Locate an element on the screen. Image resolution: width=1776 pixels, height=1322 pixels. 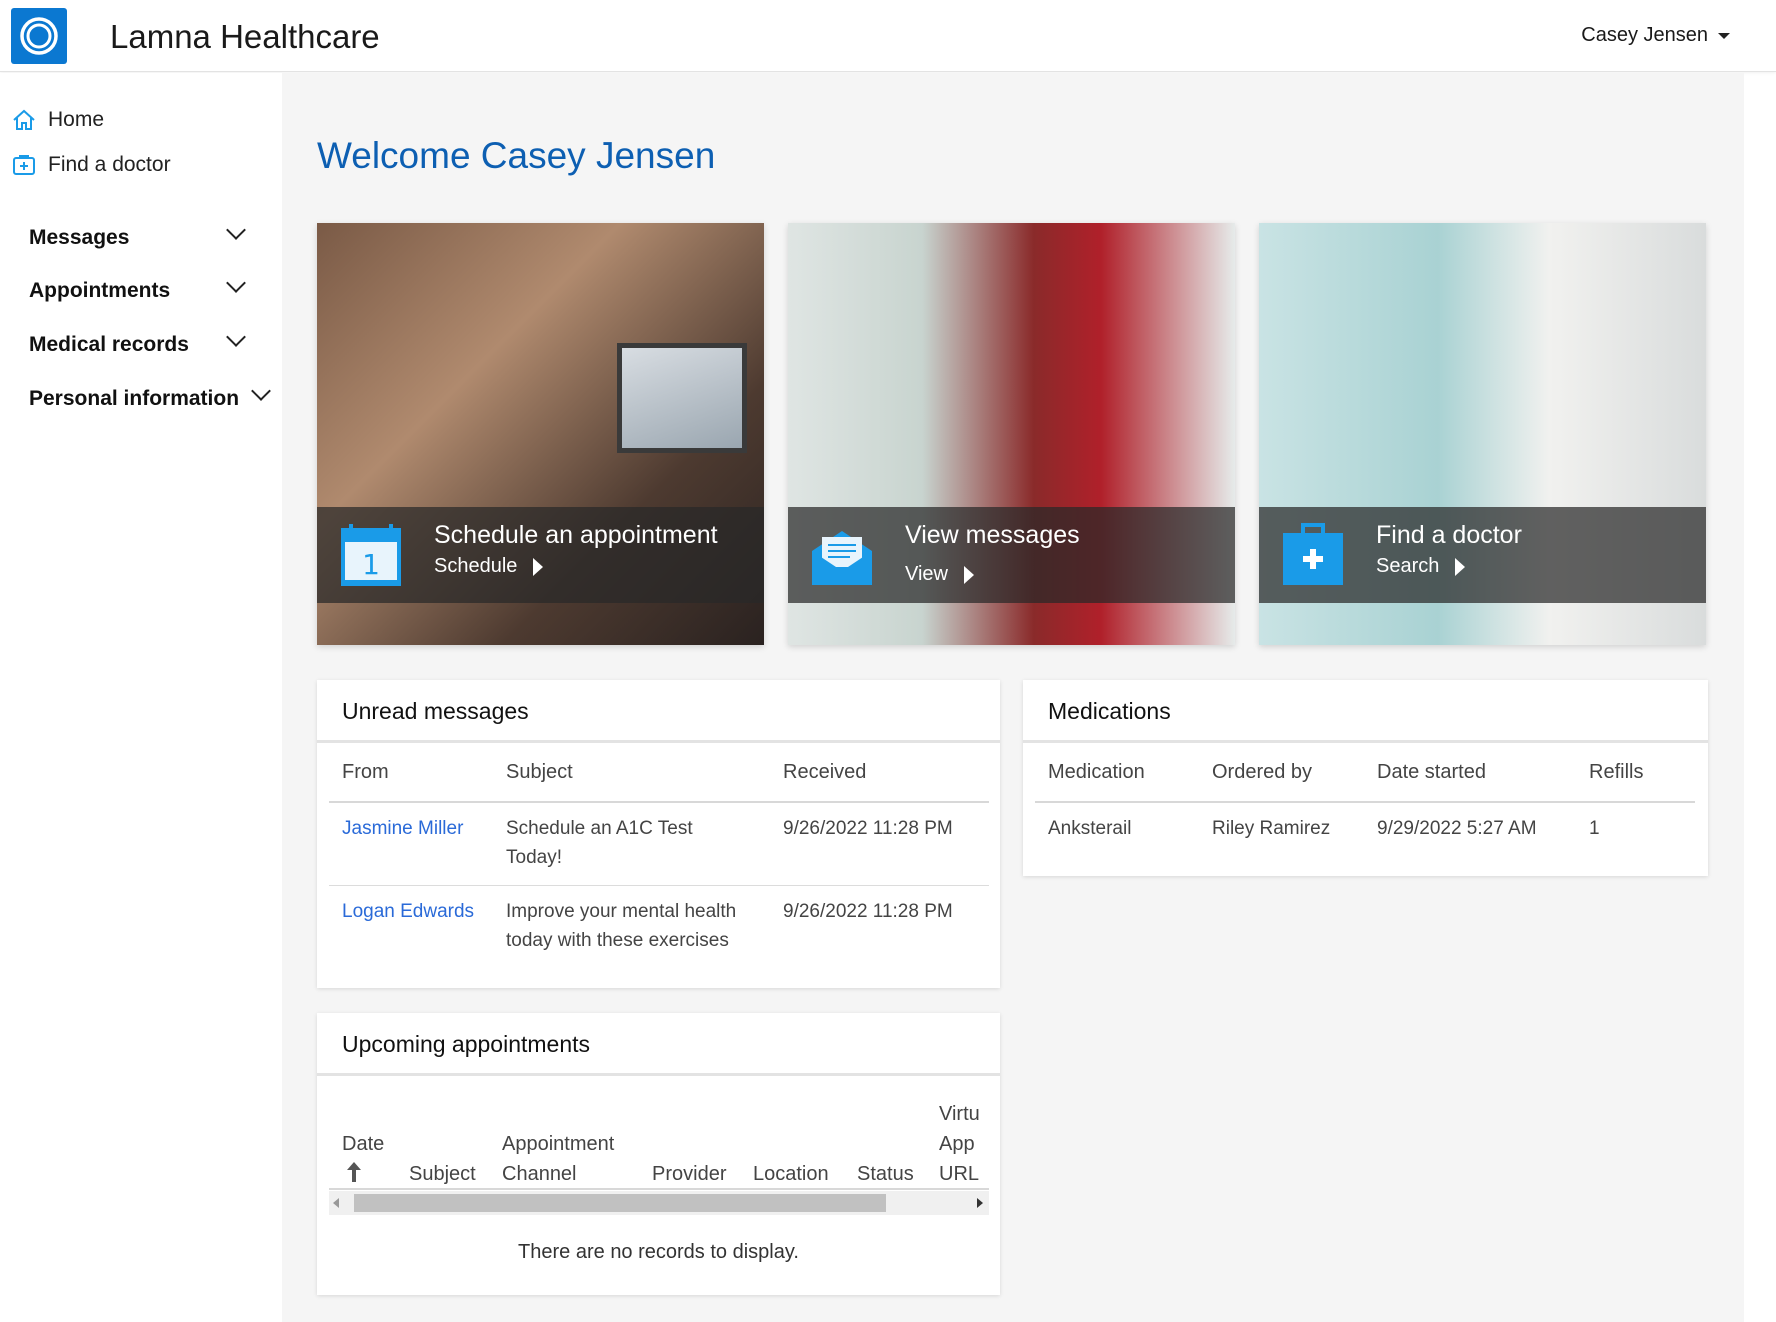
nav-section-personal-information: Personal information is located at coordinates (134, 399).